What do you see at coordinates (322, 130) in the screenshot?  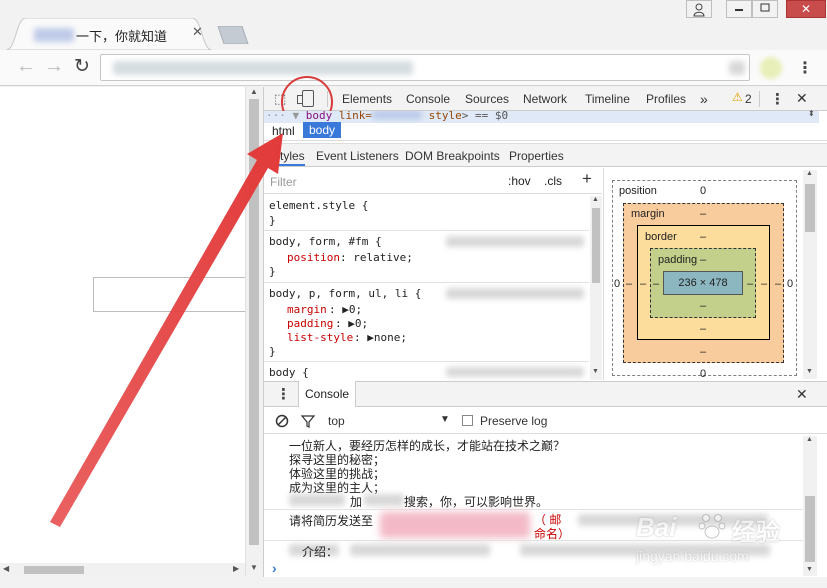 I see `breadcrumb-body: body` at bounding box center [322, 130].